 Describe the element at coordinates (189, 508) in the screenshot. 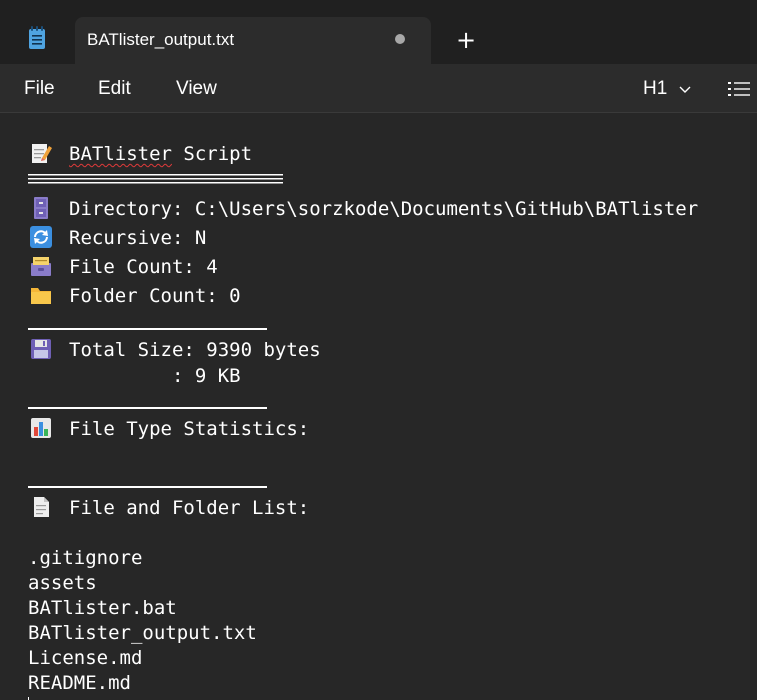

I see `list-header-line: File and Folder List:` at that location.